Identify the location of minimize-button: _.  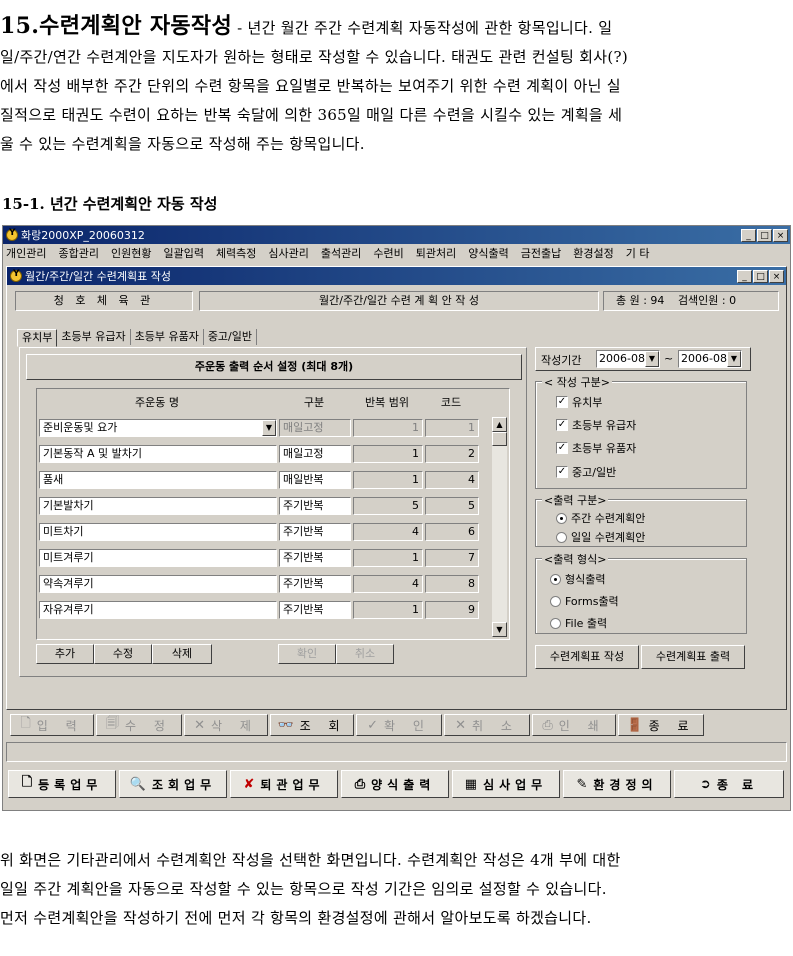
(748, 235).